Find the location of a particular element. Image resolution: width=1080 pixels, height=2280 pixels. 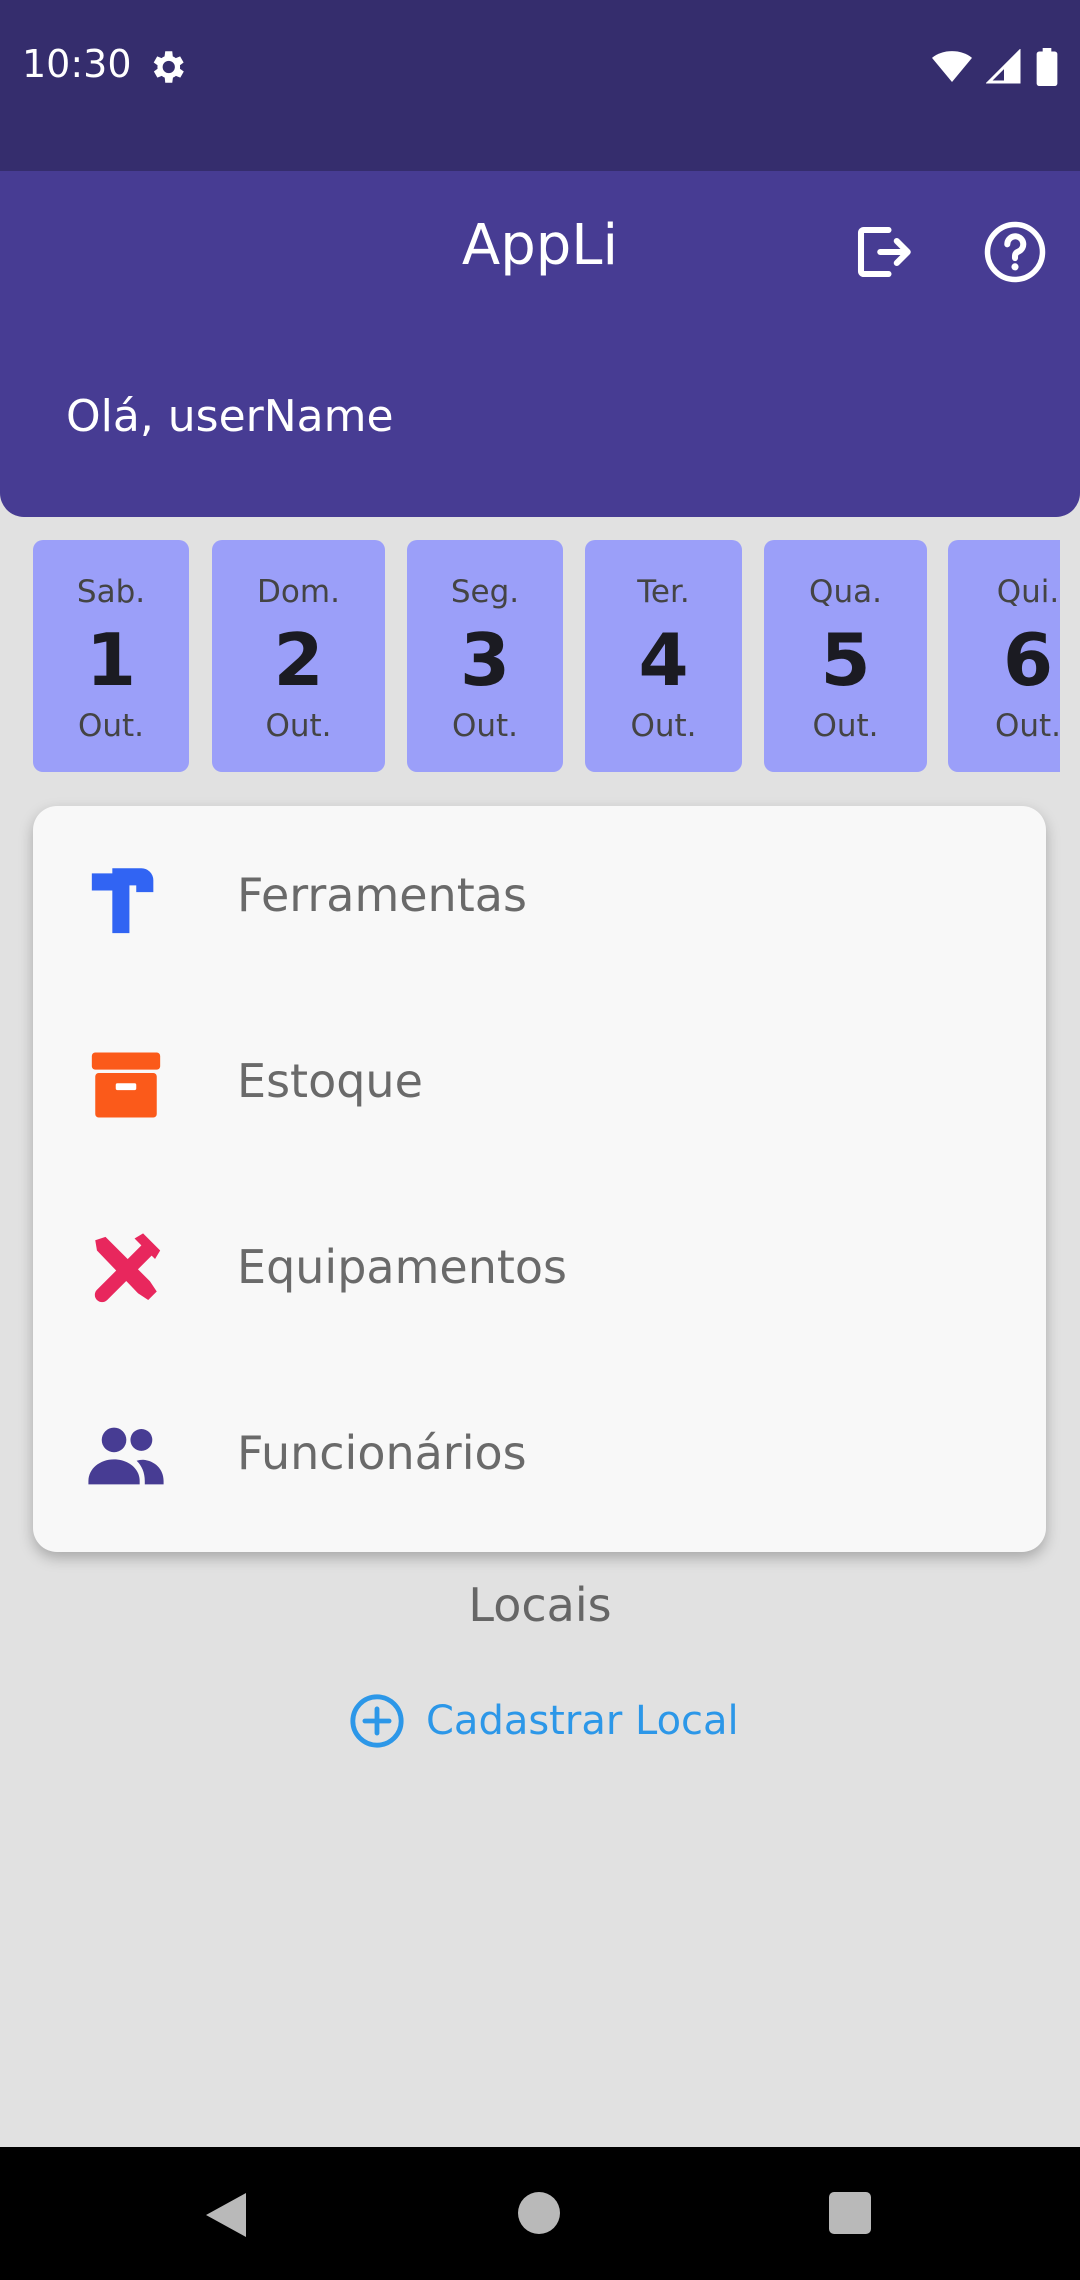

add-circle-icon is located at coordinates (377, 1721).